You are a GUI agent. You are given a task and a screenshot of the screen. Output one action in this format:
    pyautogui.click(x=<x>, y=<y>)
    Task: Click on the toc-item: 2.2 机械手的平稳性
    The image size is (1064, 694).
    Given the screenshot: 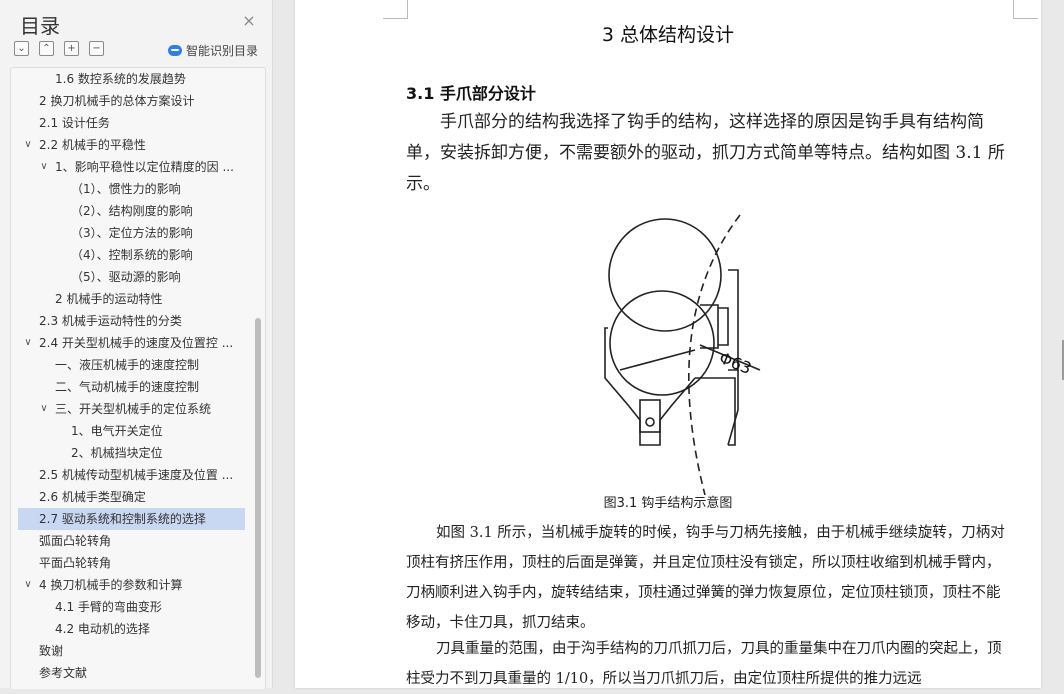 What is the action you would take?
    pyautogui.click(x=128, y=145)
    